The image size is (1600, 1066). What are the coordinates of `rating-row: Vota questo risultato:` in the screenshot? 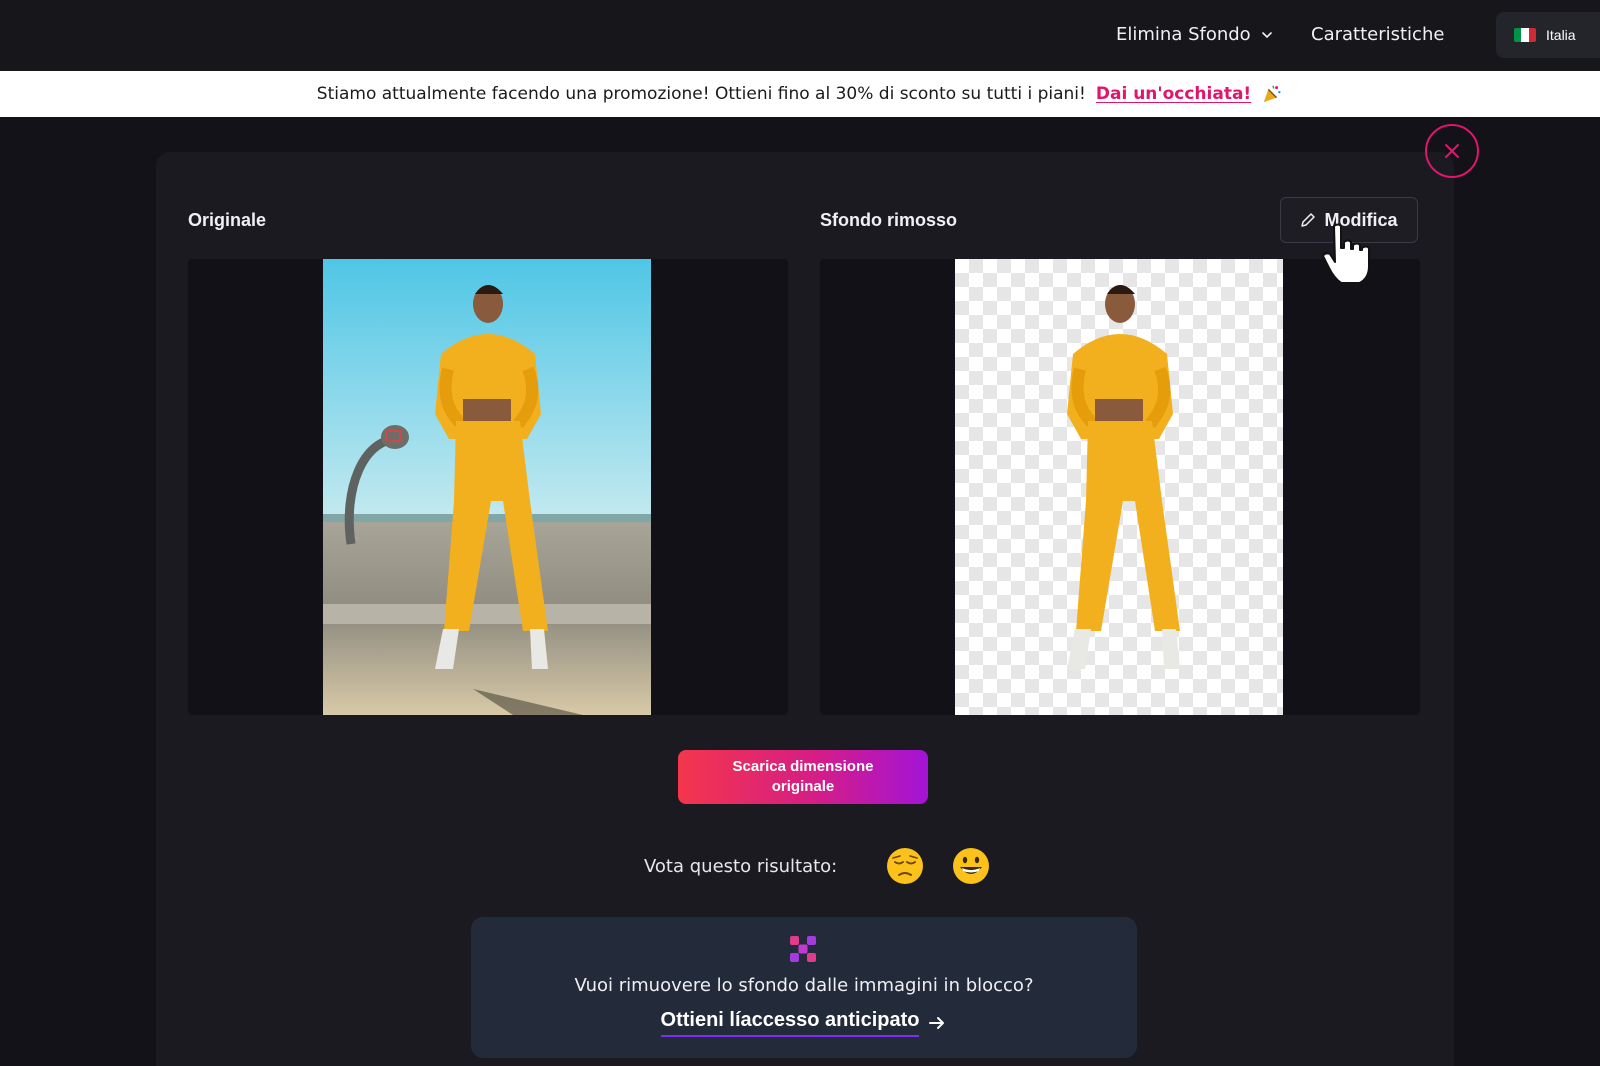 It's located at (817, 866).